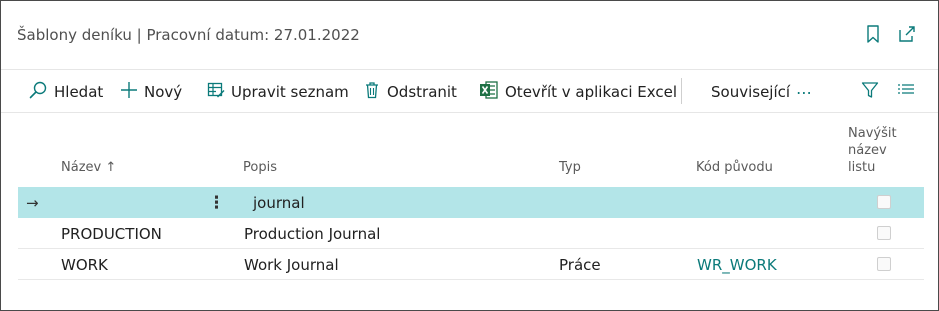  What do you see at coordinates (79, 92) in the screenshot?
I see `search-label: Hledat` at bounding box center [79, 92].